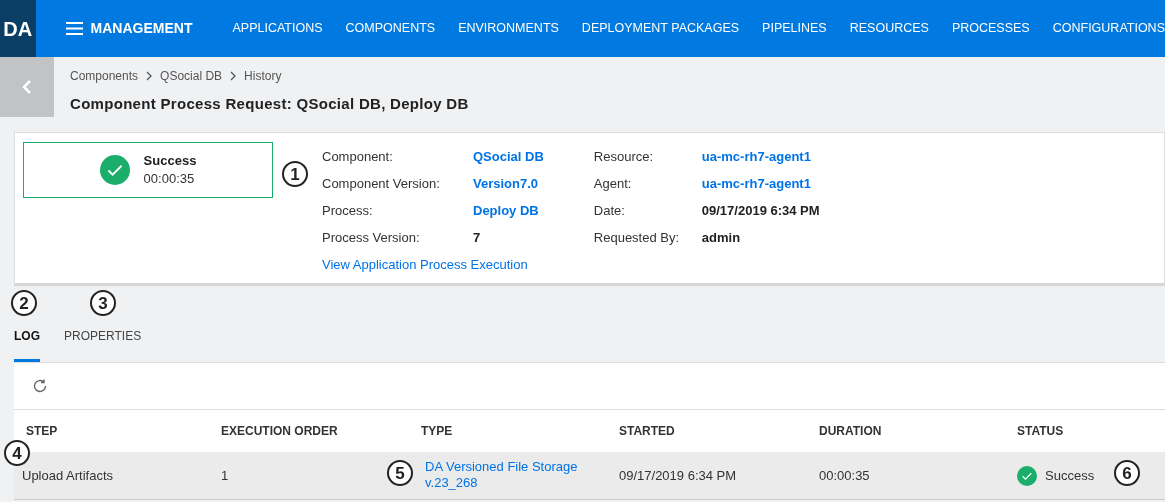 The image size is (1165, 502). I want to click on column-header: STATUS, so click(1087, 431).